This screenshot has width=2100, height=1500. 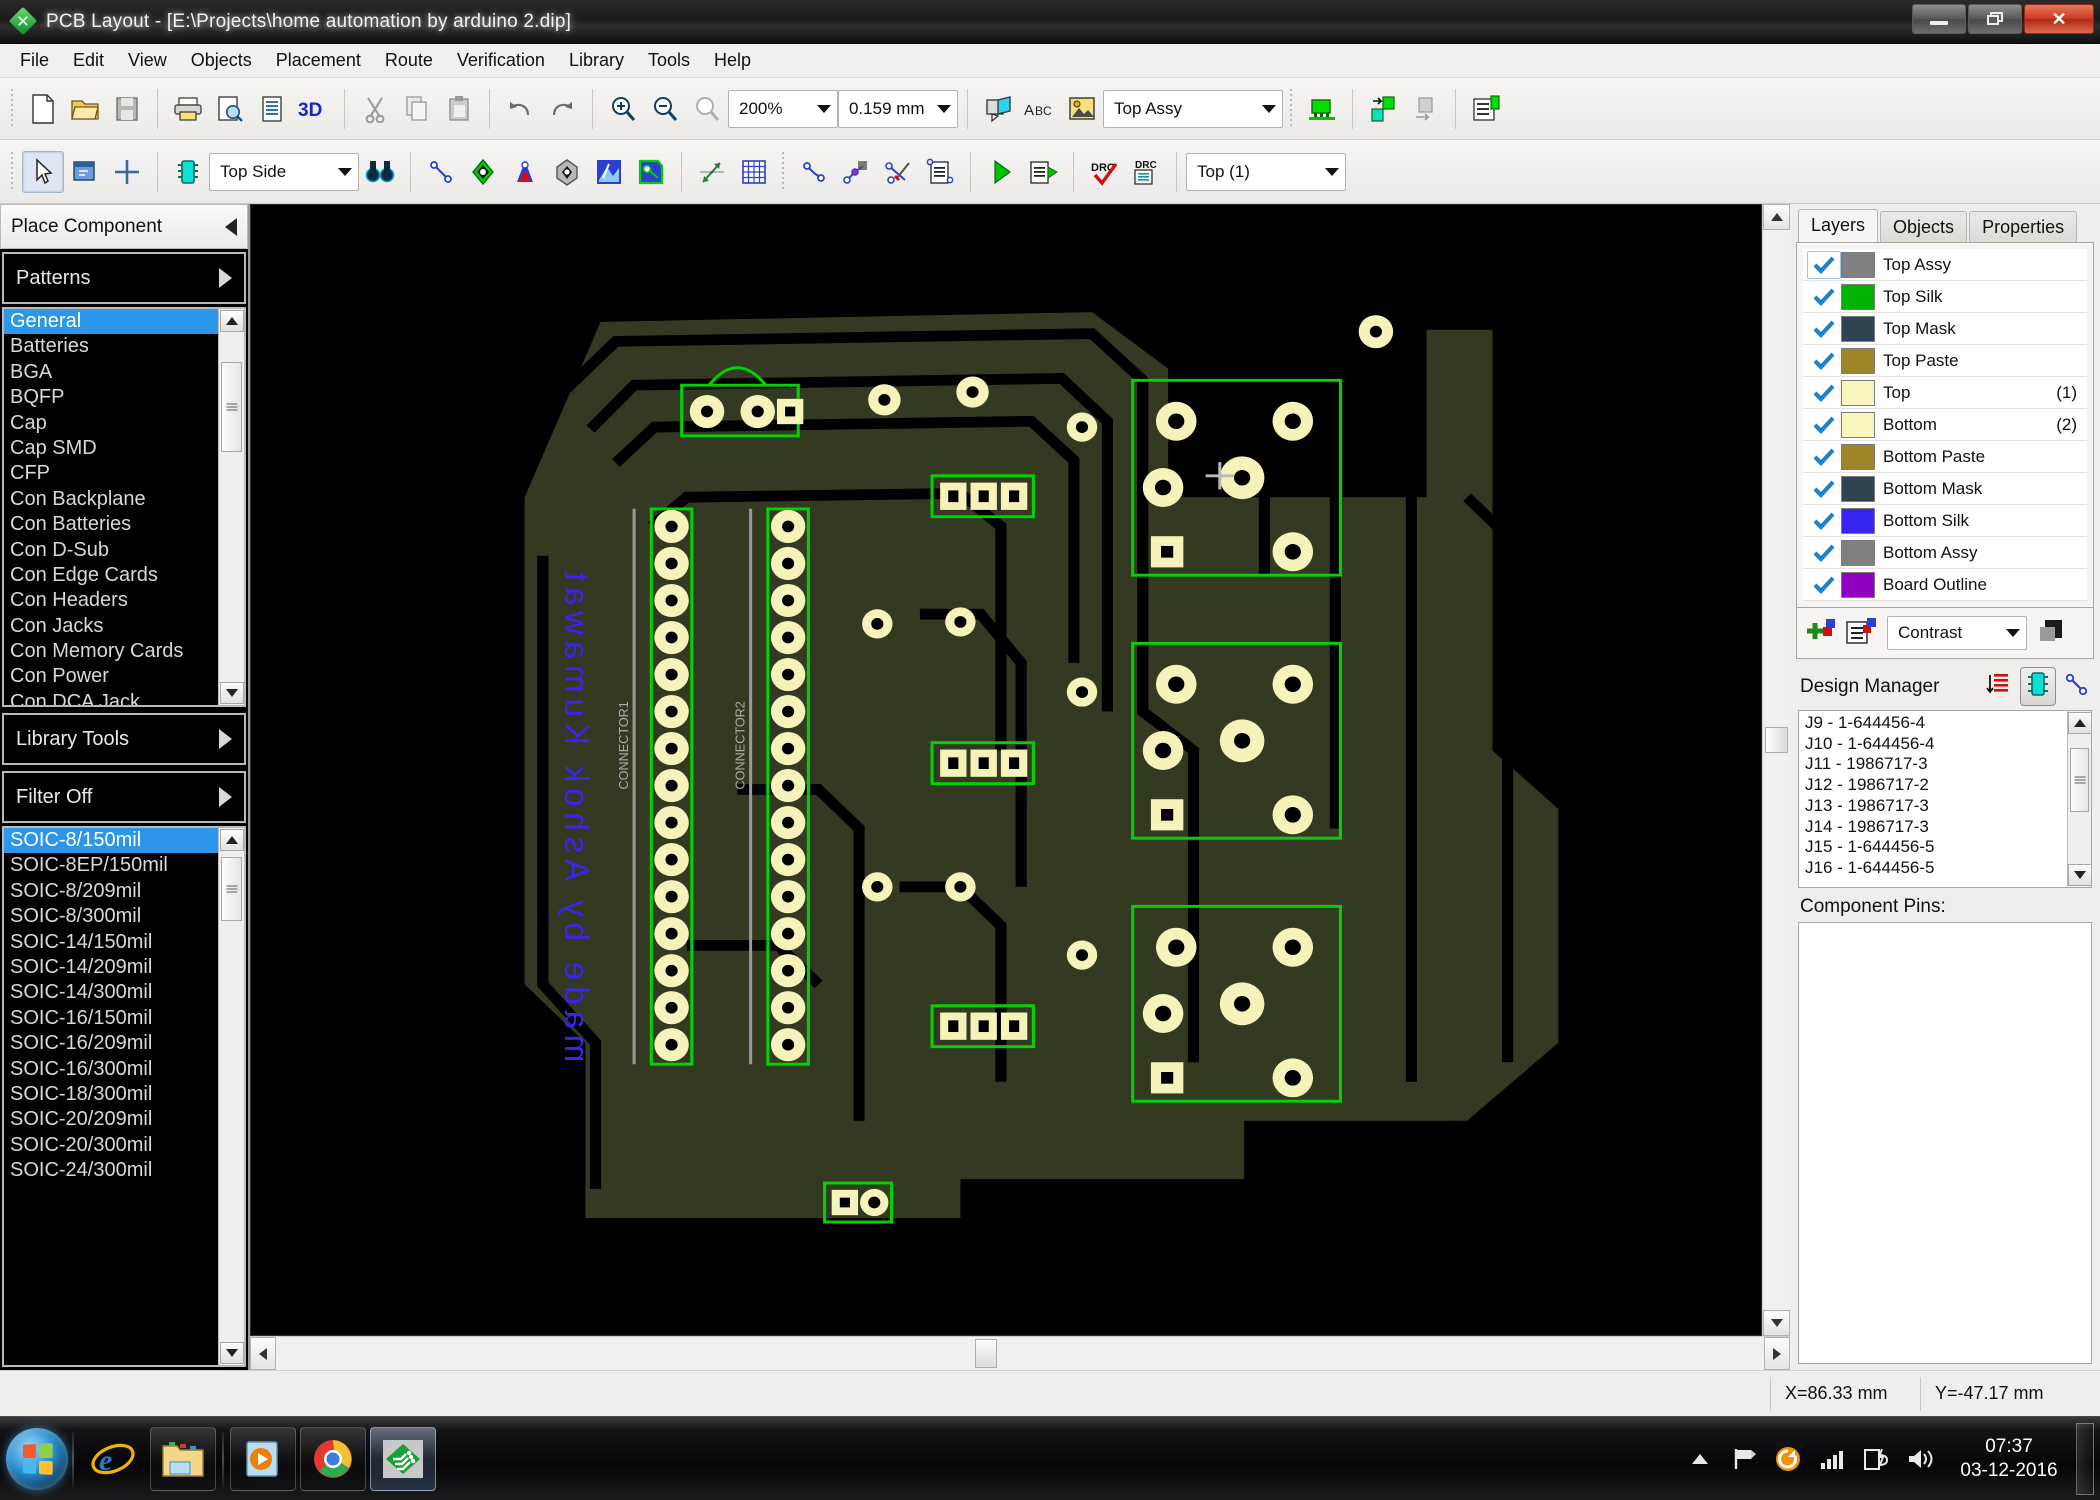 What do you see at coordinates (111, 916) in the screenshot?
I see `list-item: SOIC-8/300mil` at bounding box center [111, 916].